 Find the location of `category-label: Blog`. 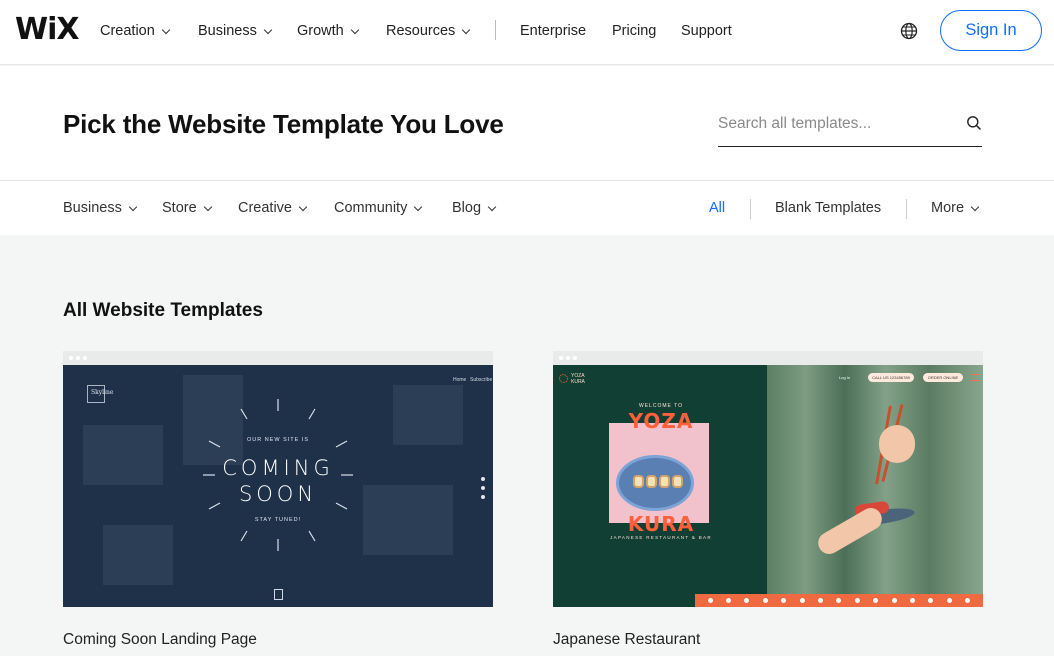

category-label: Blog is located at coordinates (467, 208).